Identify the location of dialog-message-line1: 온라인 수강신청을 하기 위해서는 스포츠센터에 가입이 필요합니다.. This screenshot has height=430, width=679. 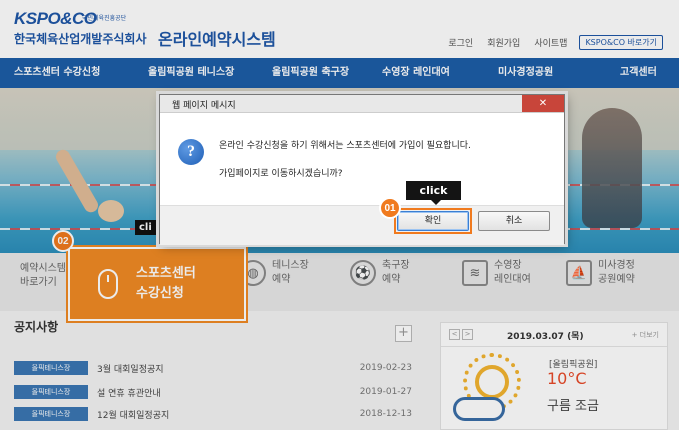
(345, 146).